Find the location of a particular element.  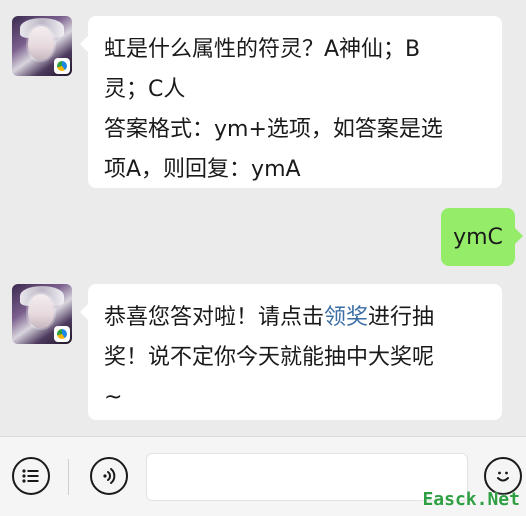

message-input is located at coordinates (307, 477).